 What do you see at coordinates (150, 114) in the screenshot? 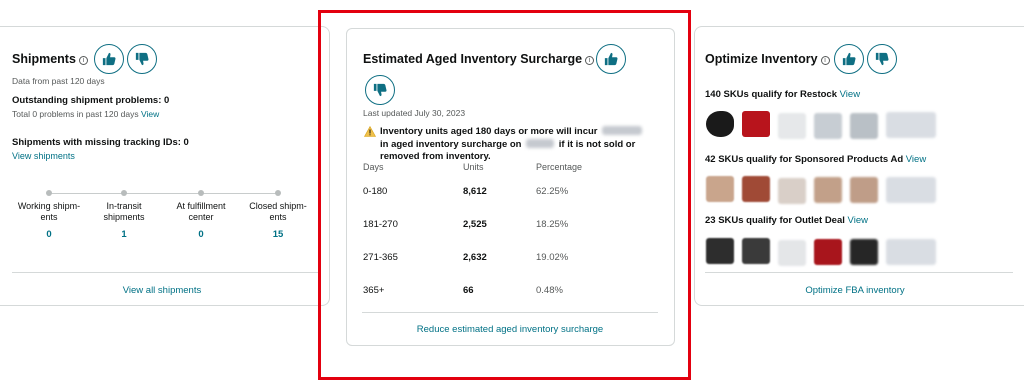
I see `view-problems-link: View` at bounding box center [150, 114].